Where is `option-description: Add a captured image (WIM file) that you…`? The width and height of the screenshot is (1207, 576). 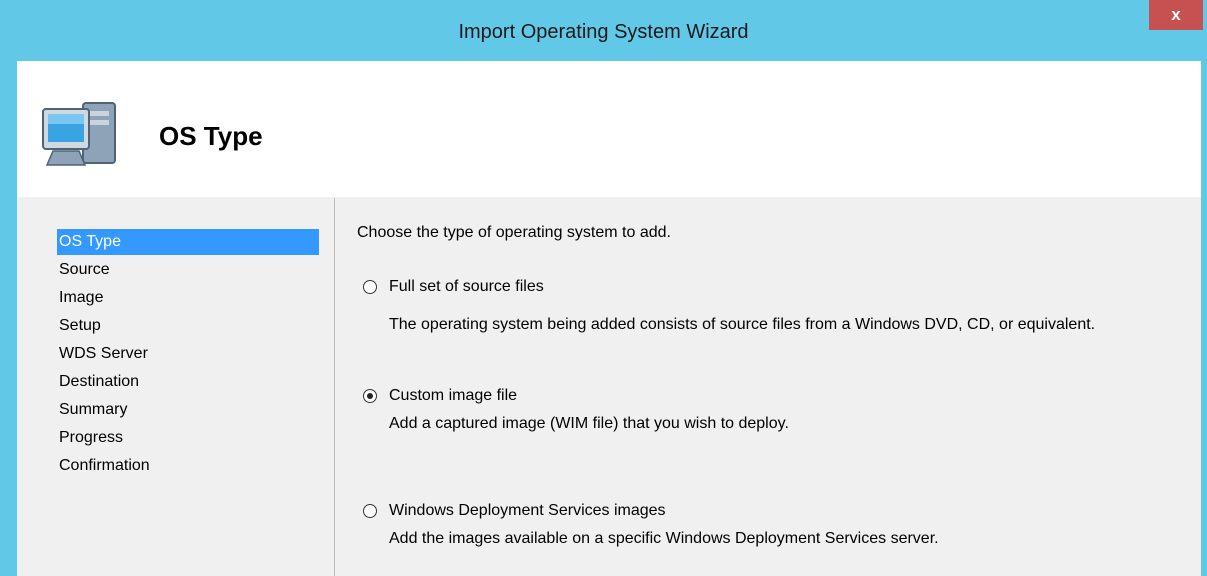
option-description: Add a captured image (WIM file) that you… is located at coordinates (589, 423).